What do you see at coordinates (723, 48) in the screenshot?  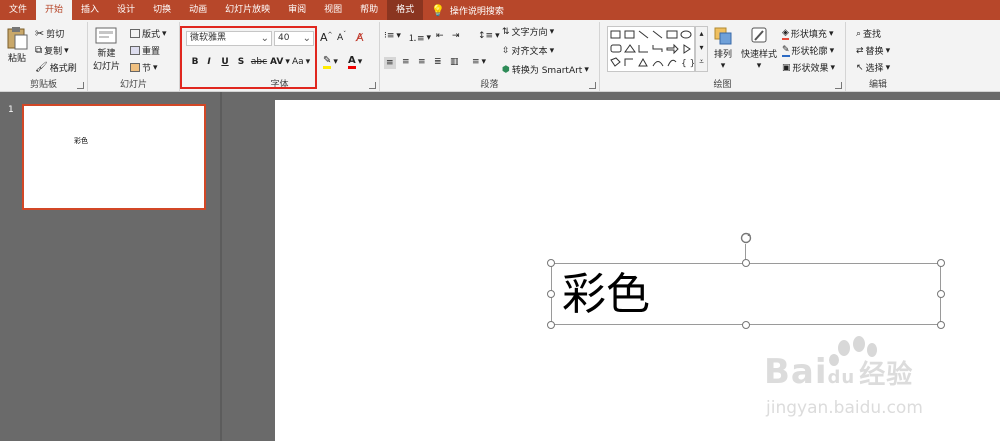 I see `arrange-button: 排列 ▾` at bounding box center [723, 48].